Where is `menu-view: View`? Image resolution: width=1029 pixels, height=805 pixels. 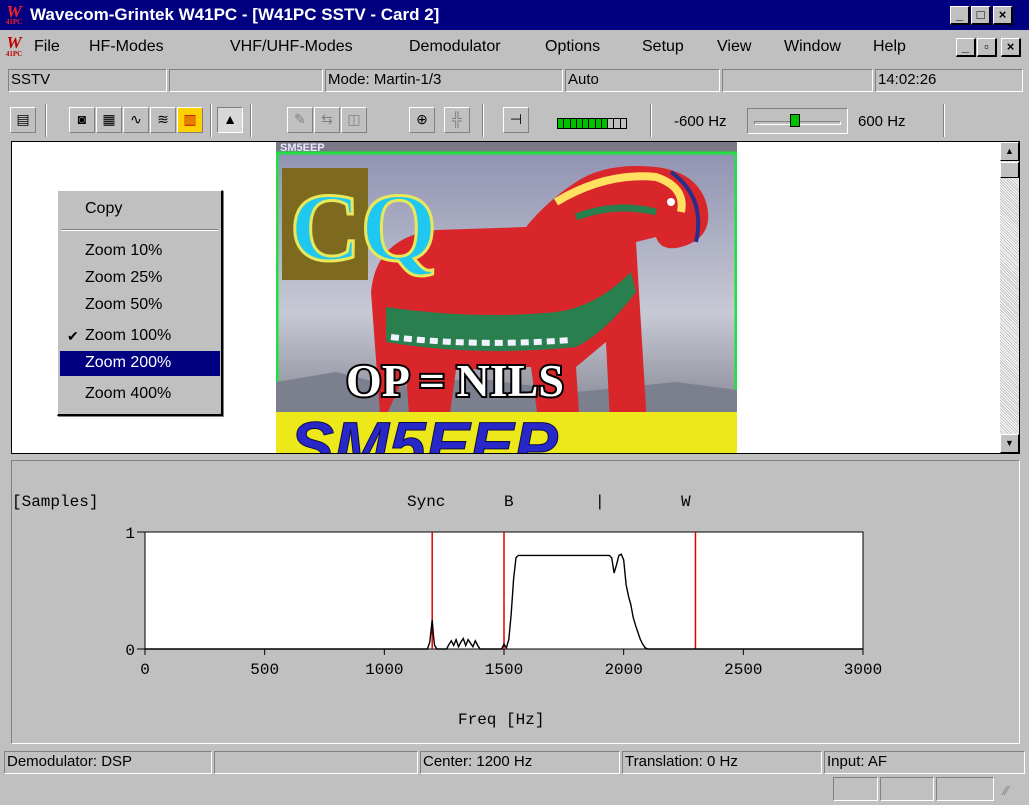 menu-view: View is located at coordinates (734, 47).